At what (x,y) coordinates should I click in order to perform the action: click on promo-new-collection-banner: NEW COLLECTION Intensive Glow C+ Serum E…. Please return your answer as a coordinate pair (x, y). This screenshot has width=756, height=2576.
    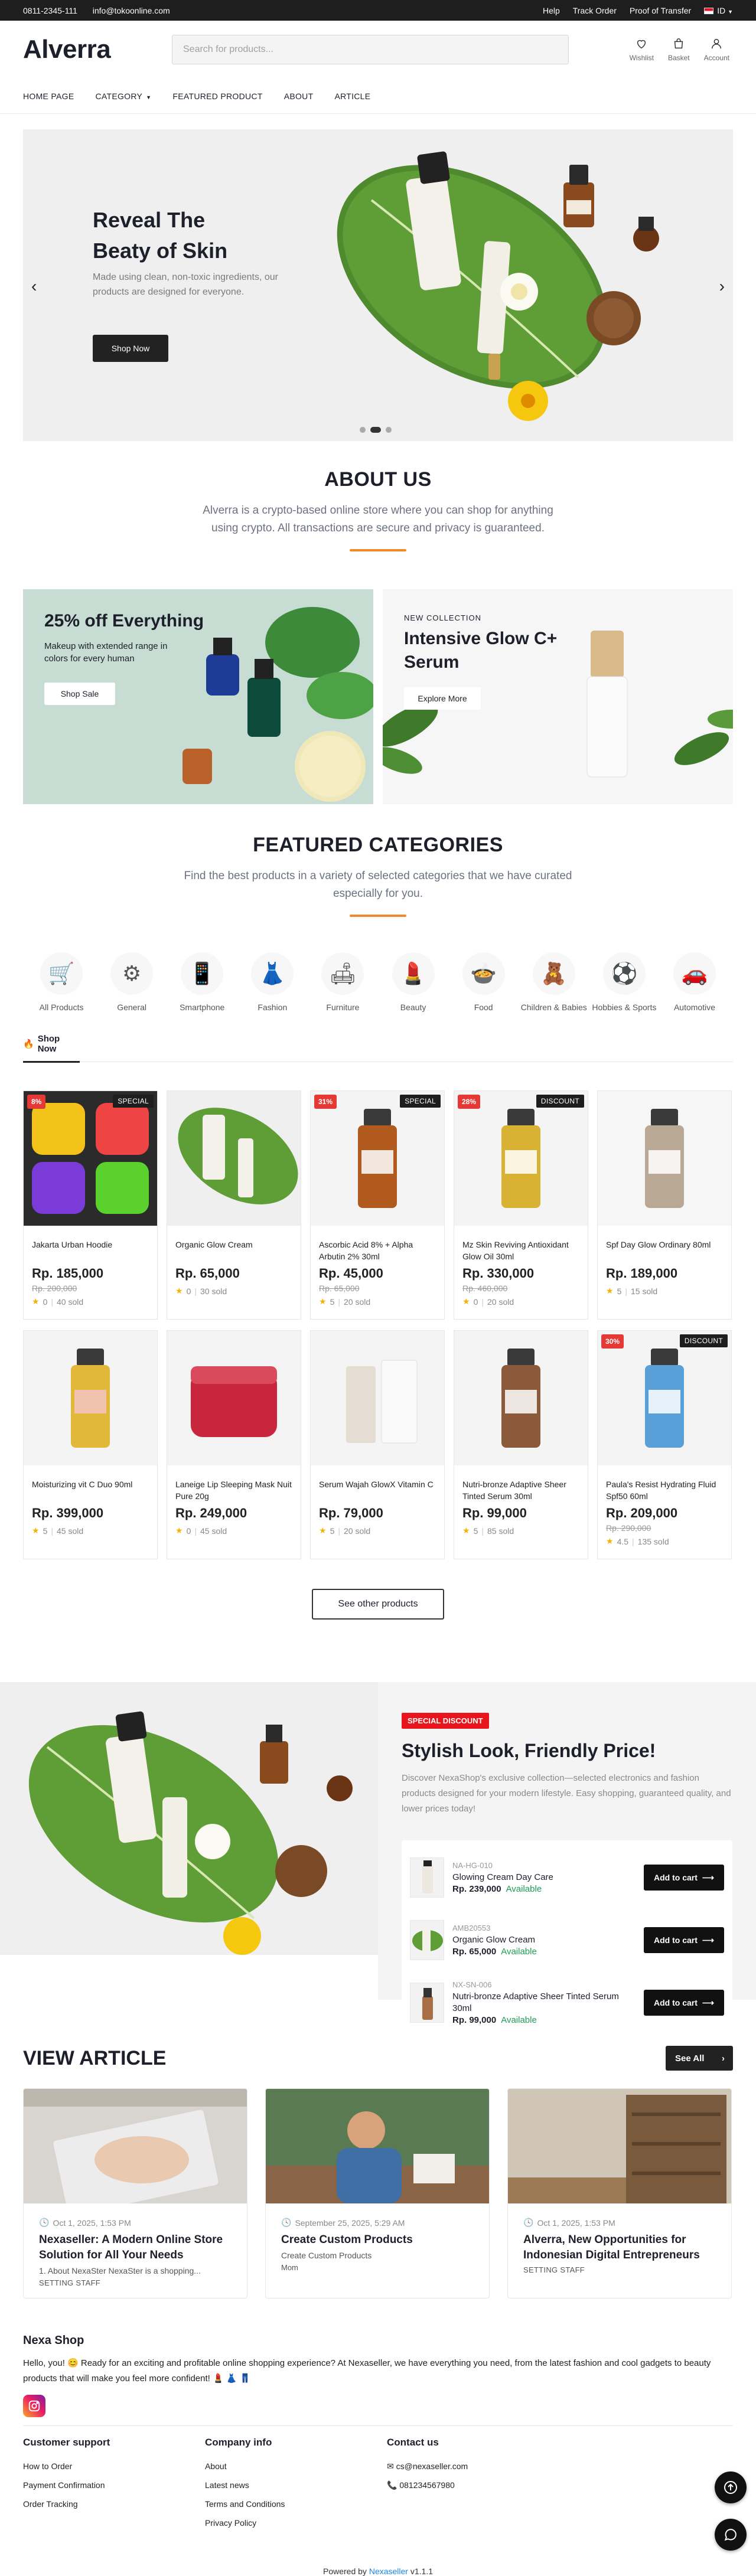
    Looking at the image, I should click on (558, 696).